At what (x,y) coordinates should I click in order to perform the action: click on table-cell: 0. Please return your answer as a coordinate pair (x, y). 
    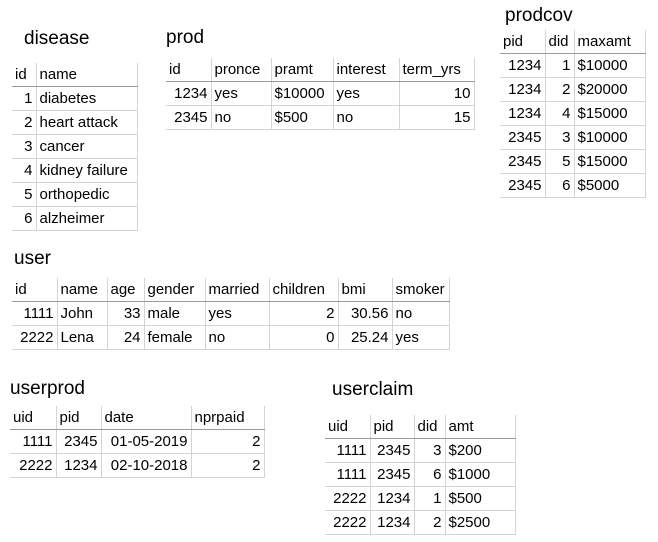
    Looking at the image, I should click on (304, 337).